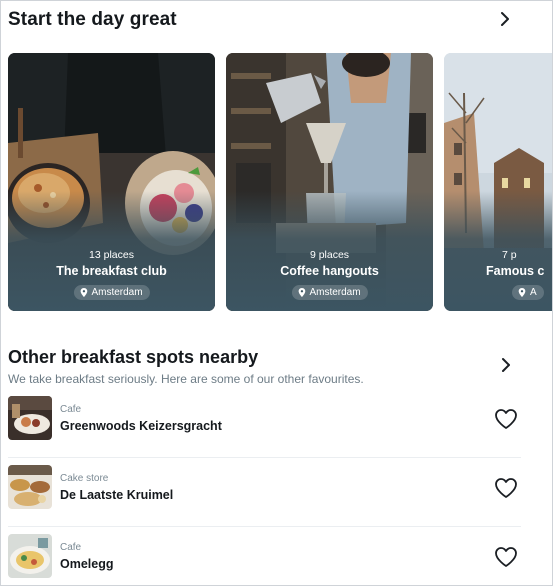 The height and width of the screenshot is (586, 553). Describe the element at coordinates (498, 182) in the screenshot. I see `featured-card-famous: 7 p Famous c A` at that location.